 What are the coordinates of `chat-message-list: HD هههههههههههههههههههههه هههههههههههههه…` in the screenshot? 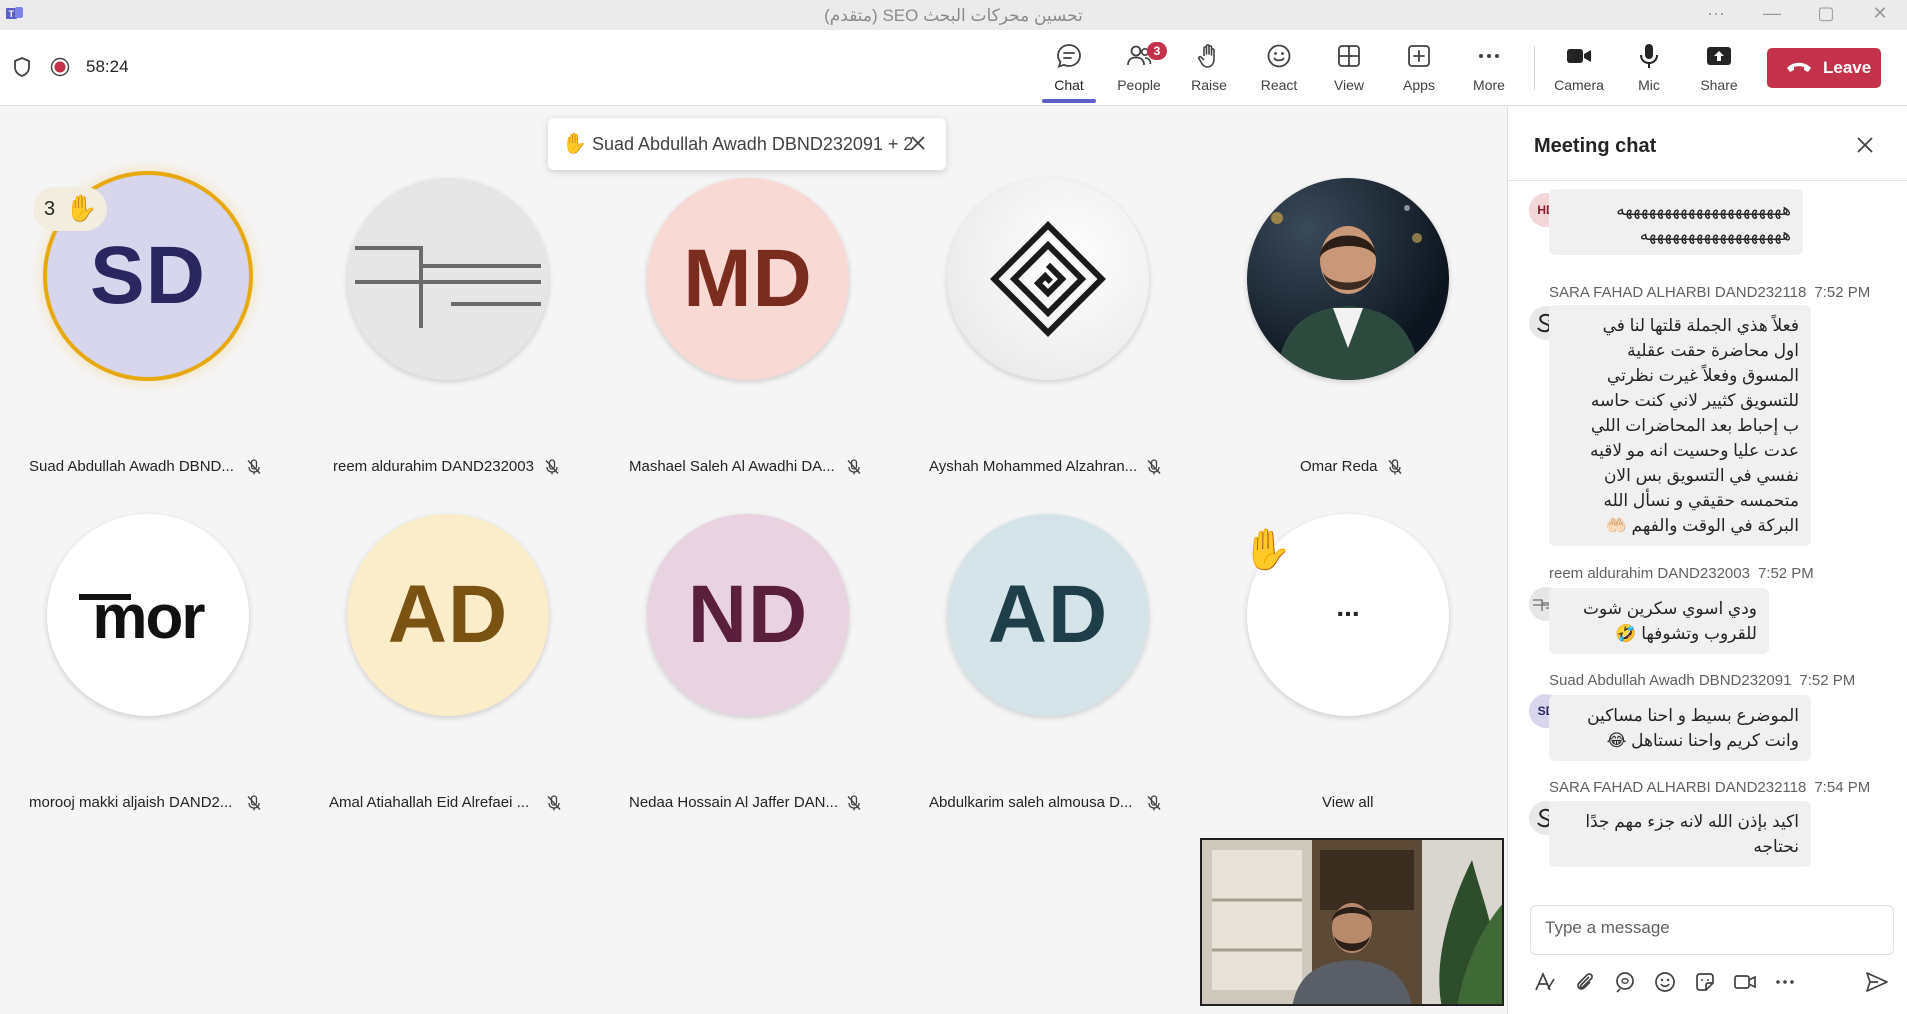 It's located at (1707, 534).